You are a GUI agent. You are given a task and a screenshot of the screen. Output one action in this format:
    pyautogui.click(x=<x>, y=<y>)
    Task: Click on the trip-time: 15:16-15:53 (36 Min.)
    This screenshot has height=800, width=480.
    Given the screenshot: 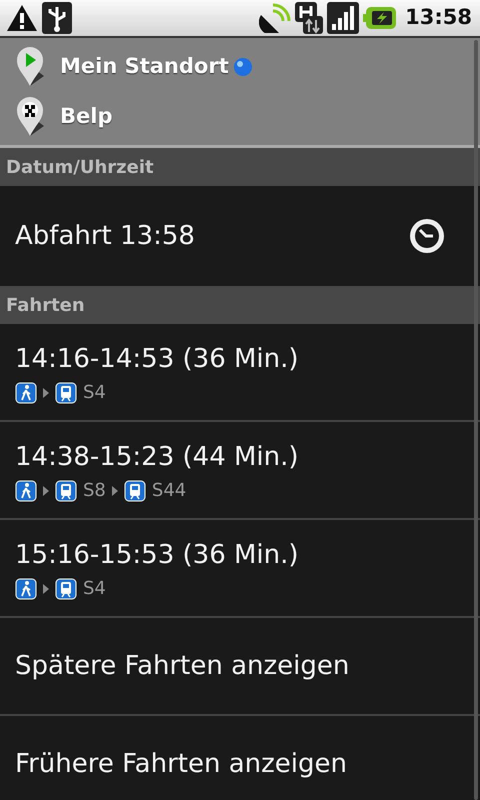 What is the action you would take?
    pyautogui.click(x=157, y=556)
    